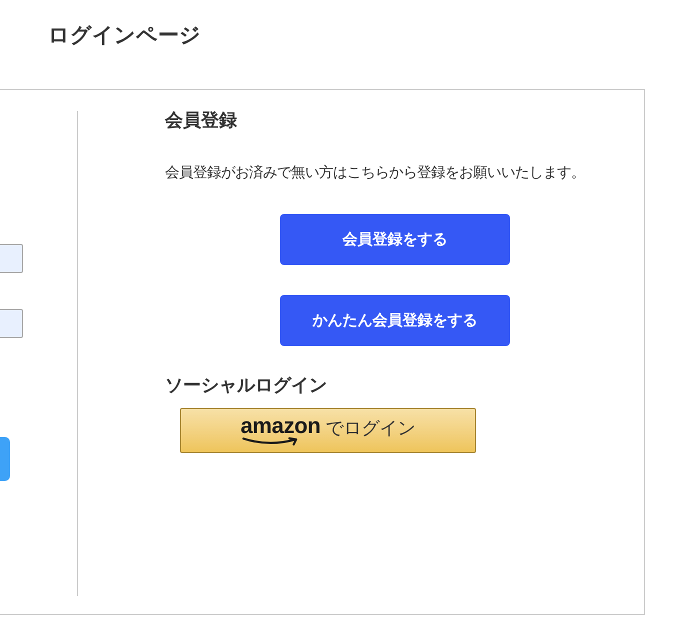 The height and width of the screenshot is (636, 680). What do you see at coordinates (375, 173) in the screenshot?
I see `registration-description: 会員登録がお済みで無い方はこちらから登録をお願いいたします。` at bounding box center [375, 173].